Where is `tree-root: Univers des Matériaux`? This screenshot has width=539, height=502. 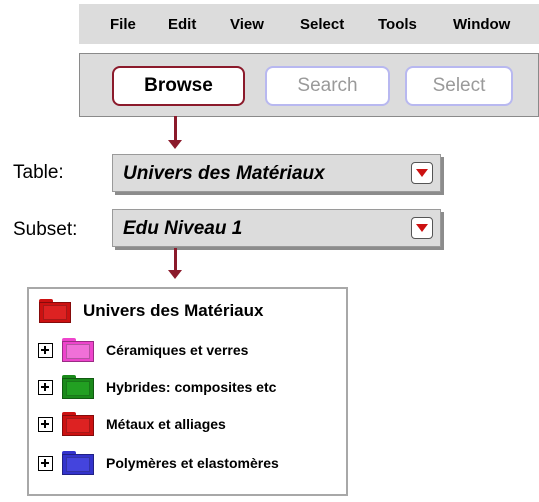
tree-root: Univers des Matériaux is located at coordinates (151, 311).